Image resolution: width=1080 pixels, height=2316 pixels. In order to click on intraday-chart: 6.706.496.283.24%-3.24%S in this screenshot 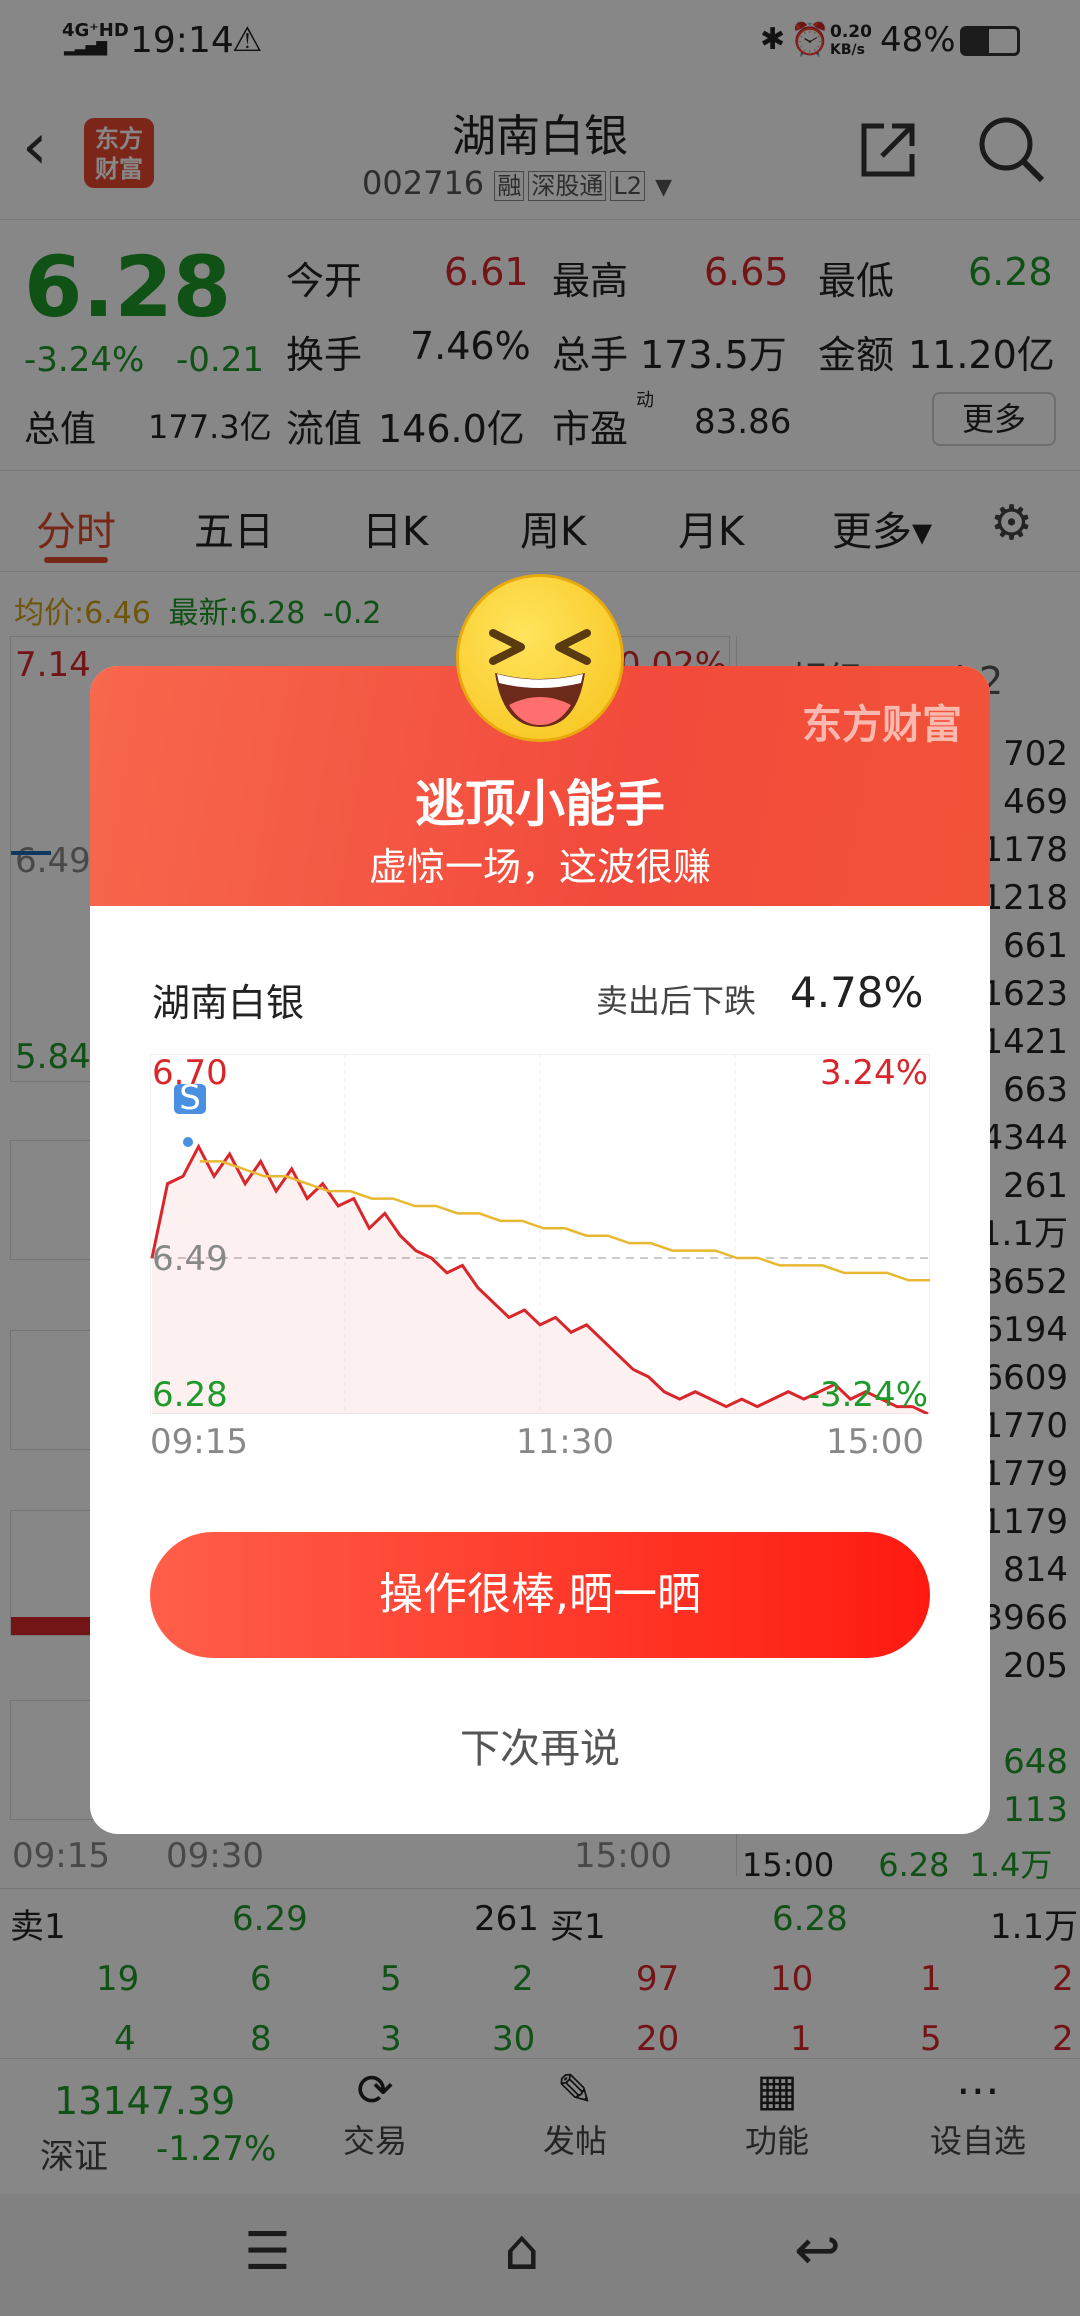, I will do `click(540, 1234)`.